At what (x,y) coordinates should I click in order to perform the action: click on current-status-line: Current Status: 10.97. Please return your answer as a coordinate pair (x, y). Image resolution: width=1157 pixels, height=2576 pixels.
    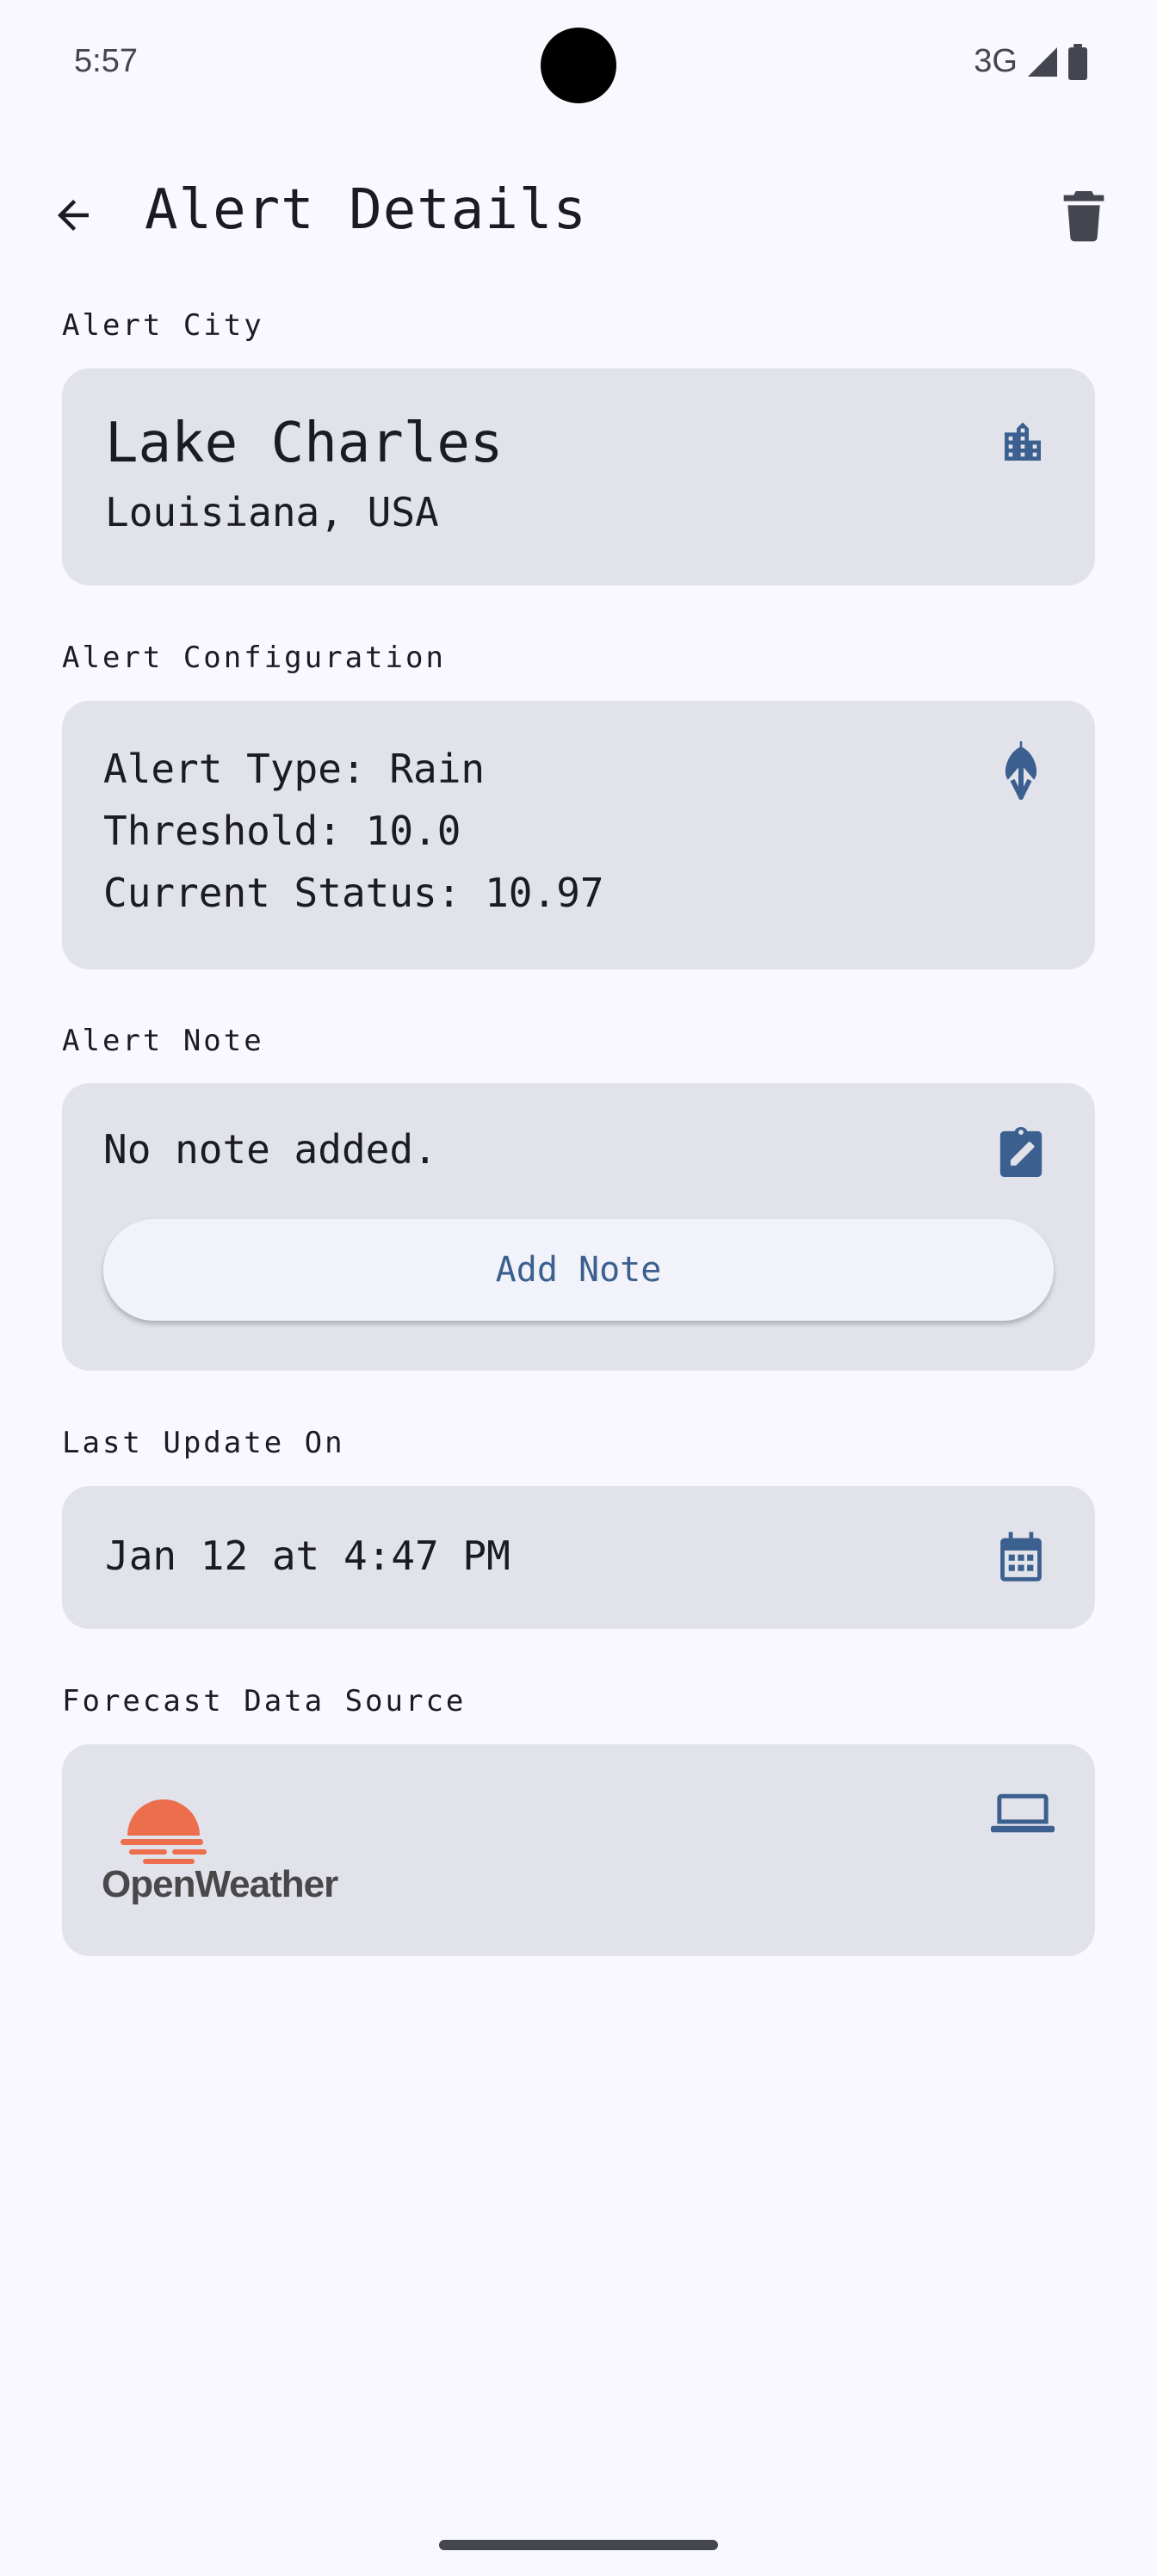
    Looking at the image, I should click on (353, 893).